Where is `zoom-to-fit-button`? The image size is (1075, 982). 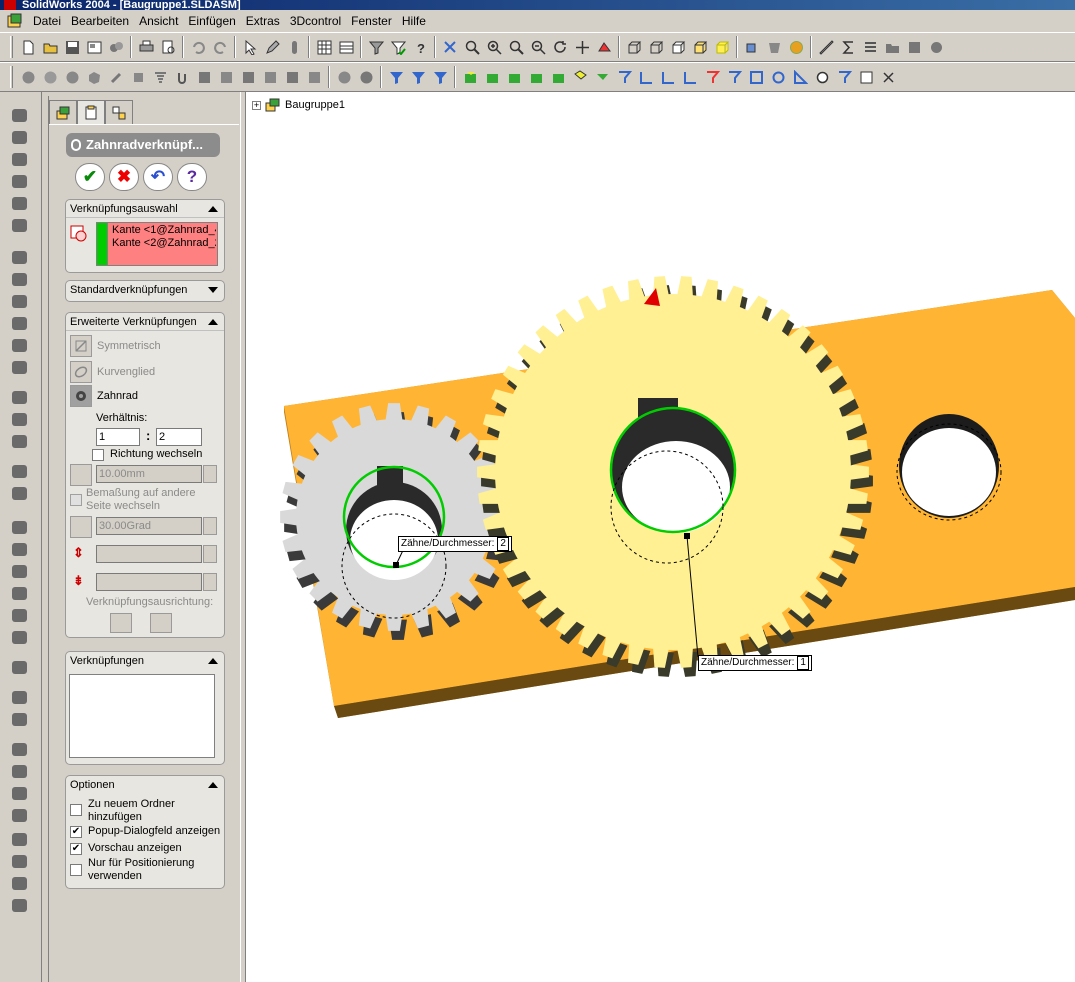
zoom-to-fit-button is located at coordinates (472, 47).